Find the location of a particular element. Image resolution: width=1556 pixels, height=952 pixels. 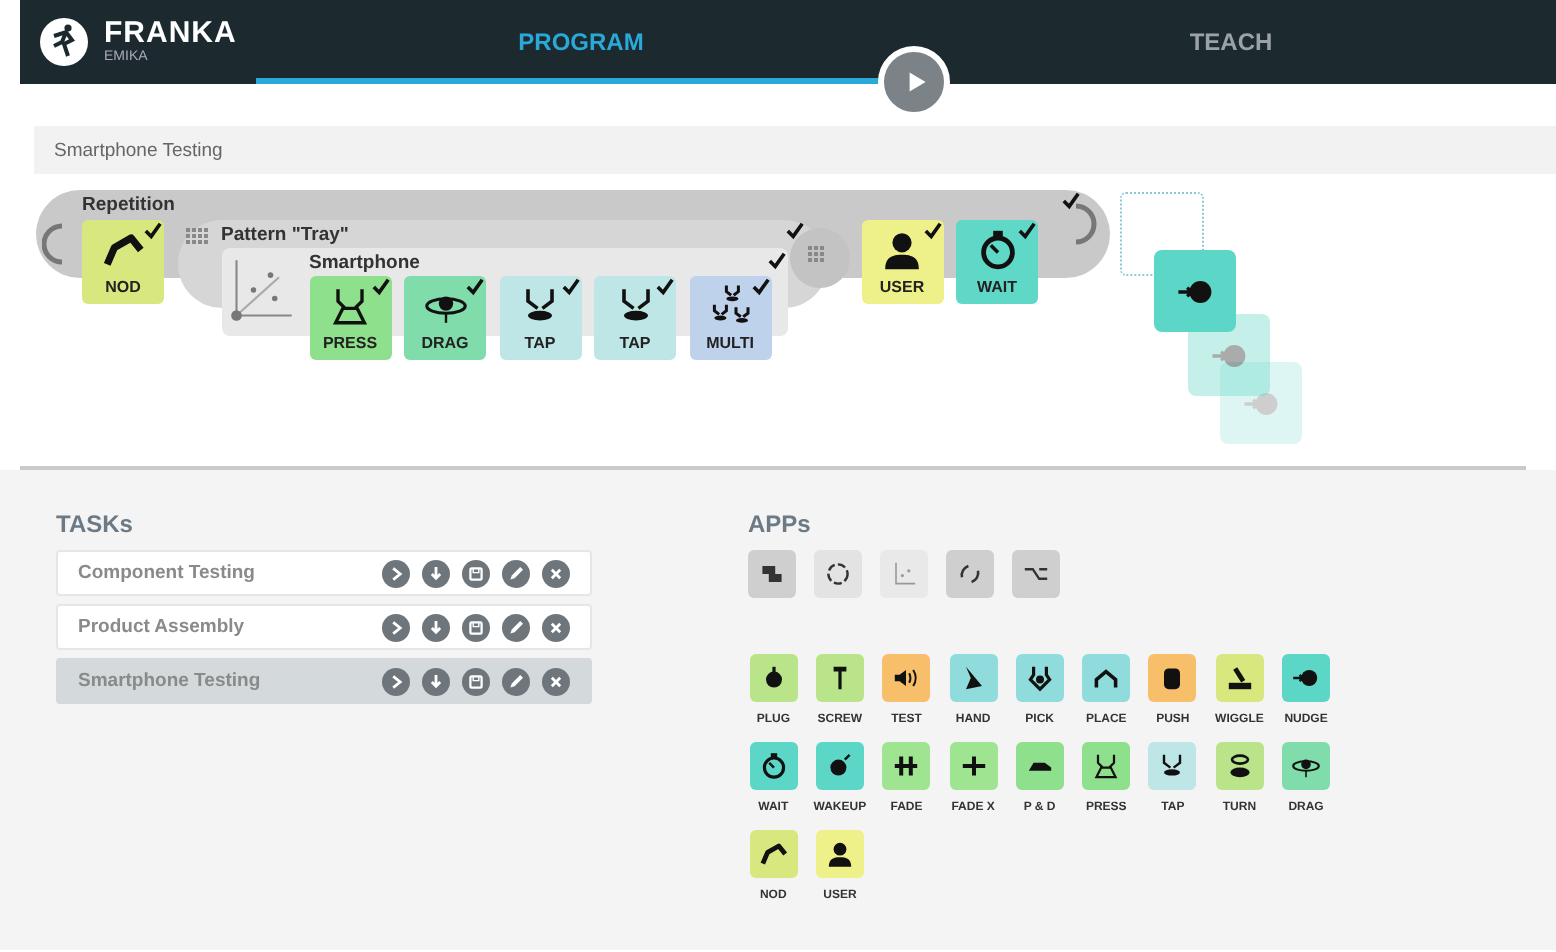

loop-icon is located at coordinates (838, 574).